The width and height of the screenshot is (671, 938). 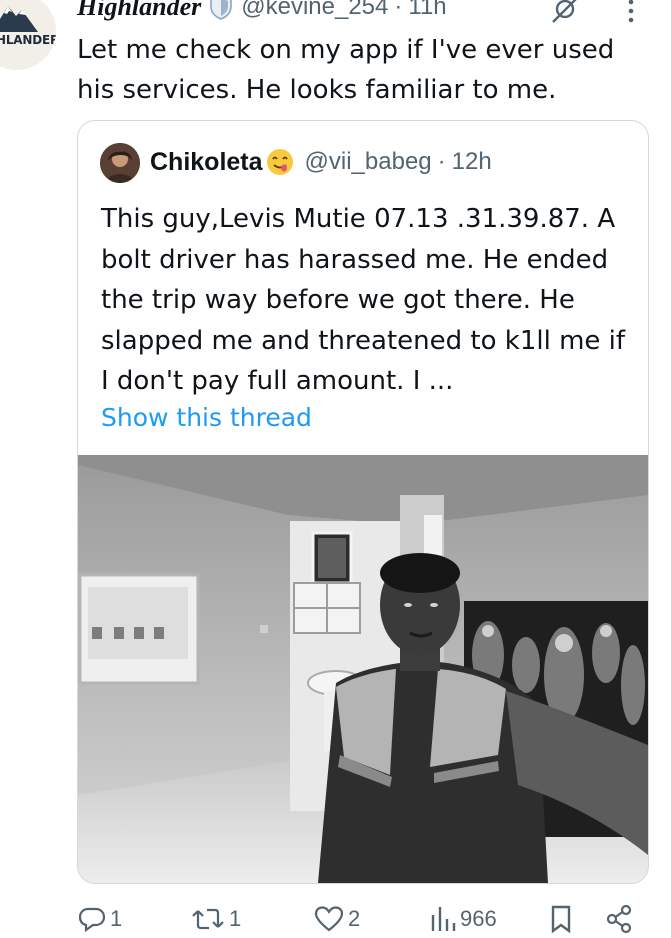 What do you see at coordinates (221, 10) in the screenshot?
I see `shield-verified-icon` at bounding box center [221, 10].